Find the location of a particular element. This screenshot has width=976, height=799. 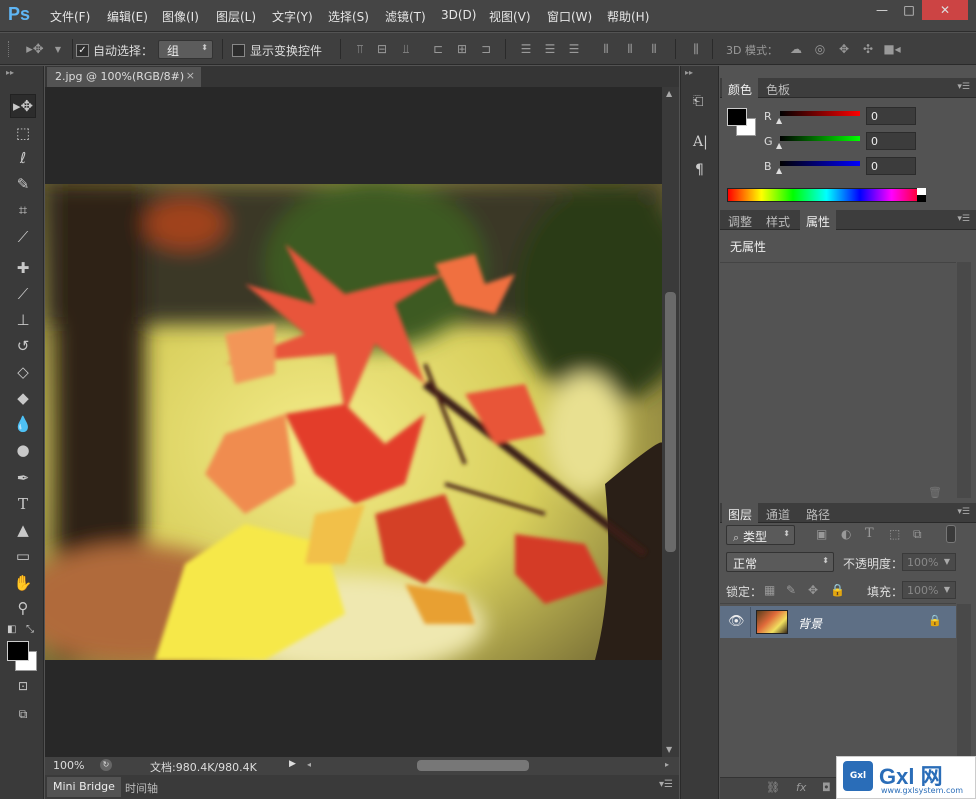

tools-collapse-icon: ▸▸ is located at coordinates (10, 72).